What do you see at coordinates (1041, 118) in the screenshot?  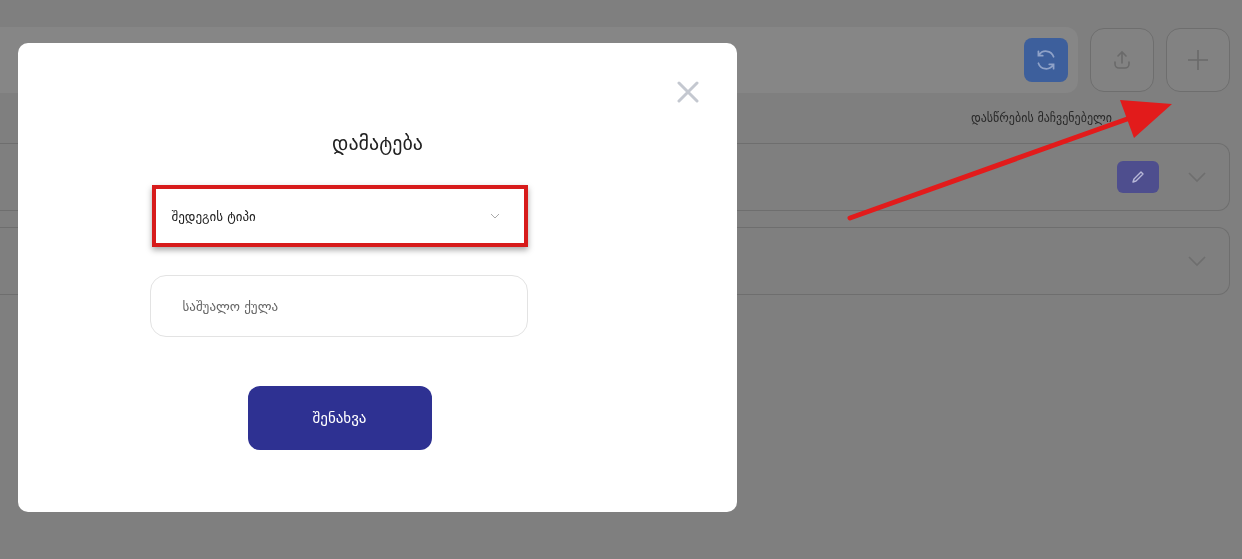 I see `attendance-label: დასწრების მაჩვენებელი` at bounding box center [1041, 118].